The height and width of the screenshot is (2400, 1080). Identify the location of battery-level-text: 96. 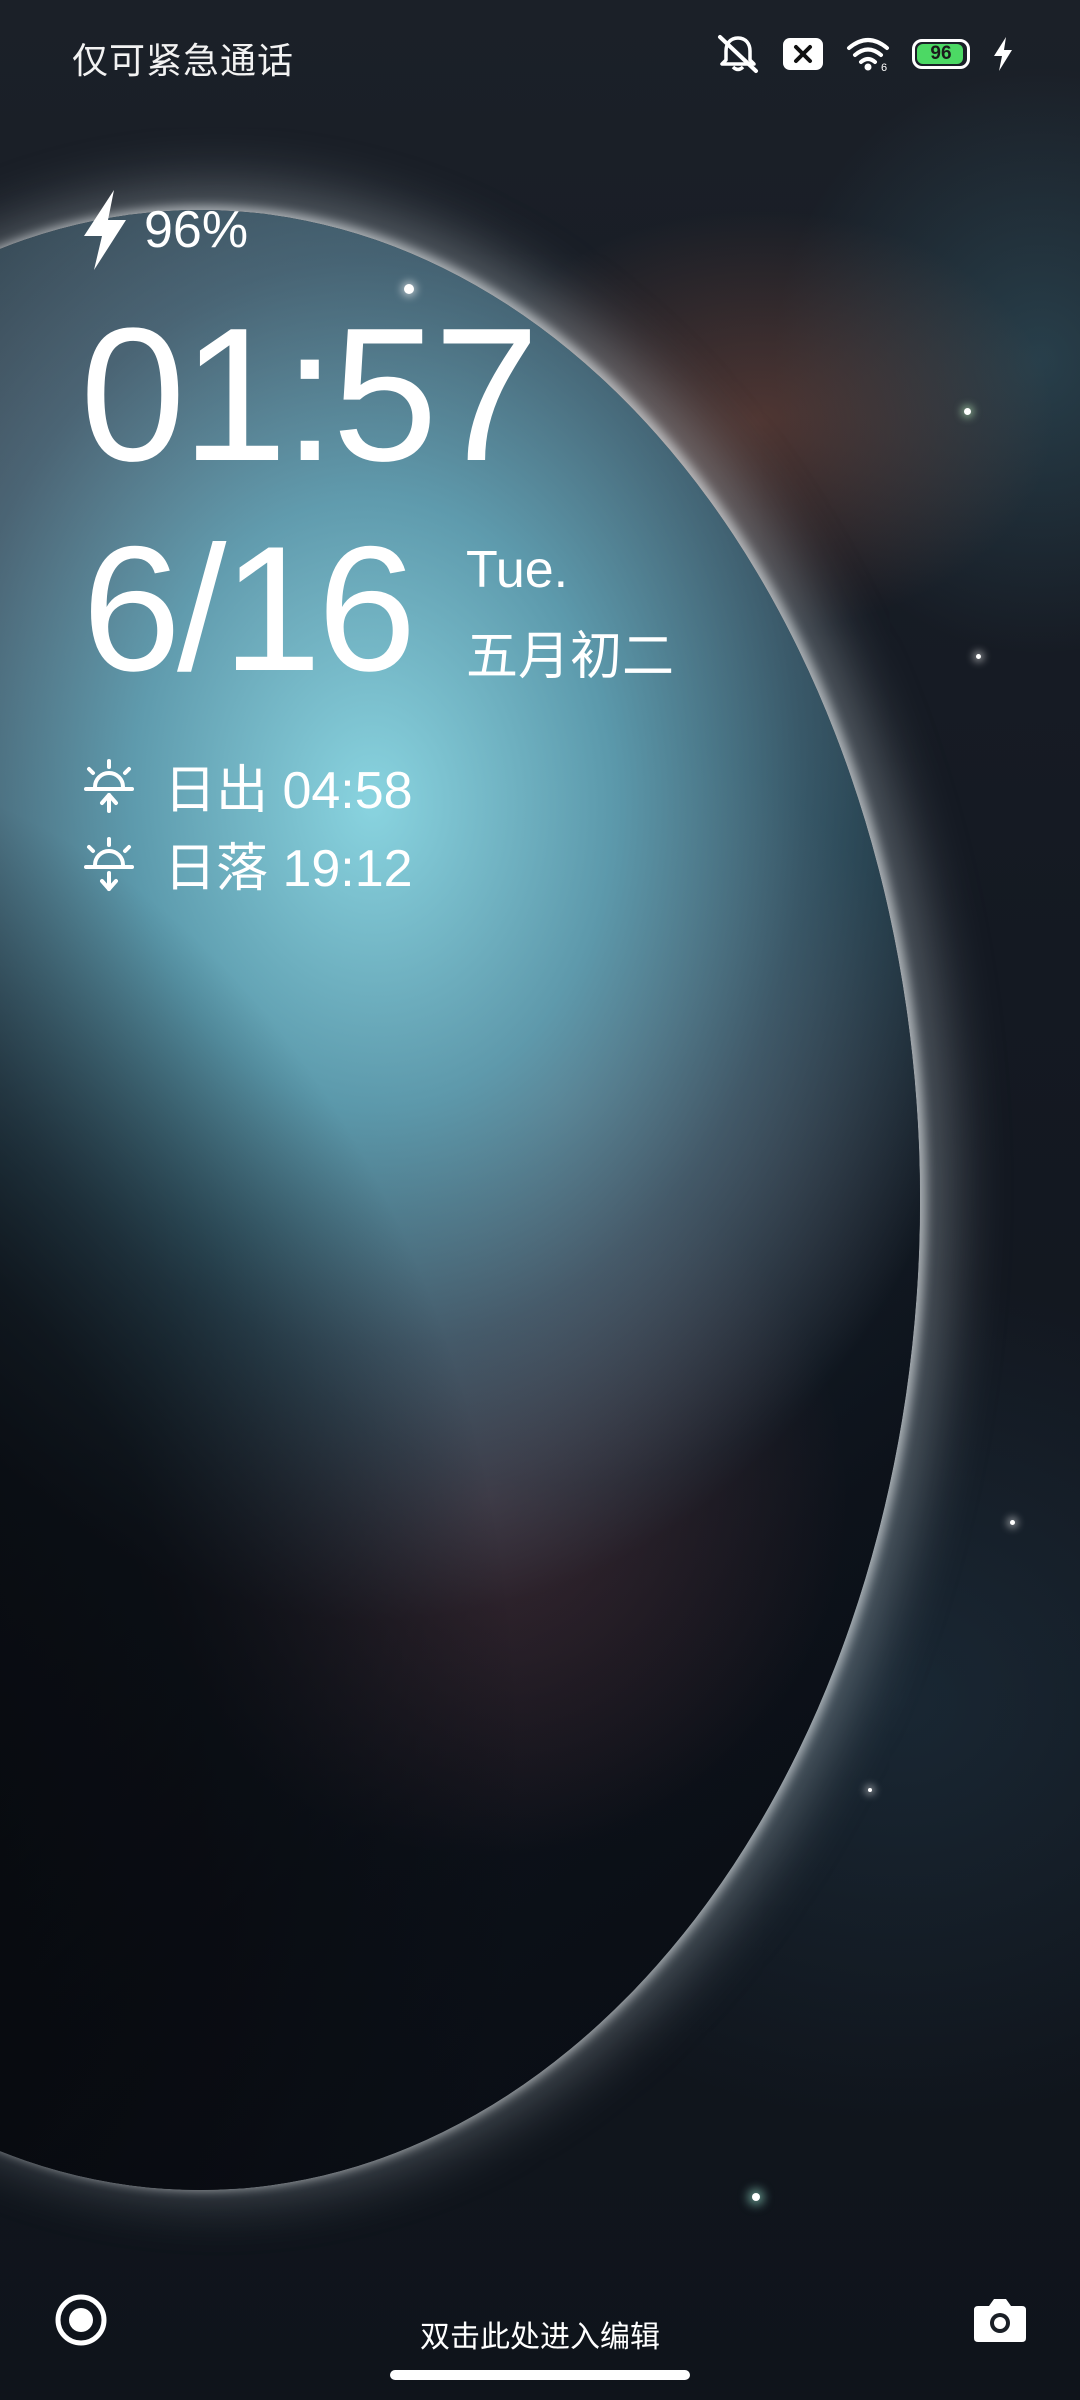
(941, 53).